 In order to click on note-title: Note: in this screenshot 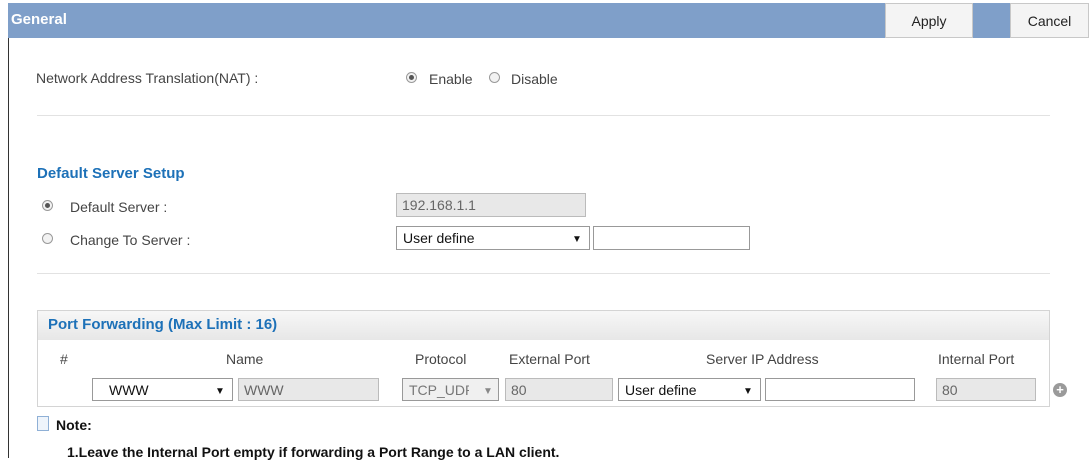, I will do `click(74, 425)`.